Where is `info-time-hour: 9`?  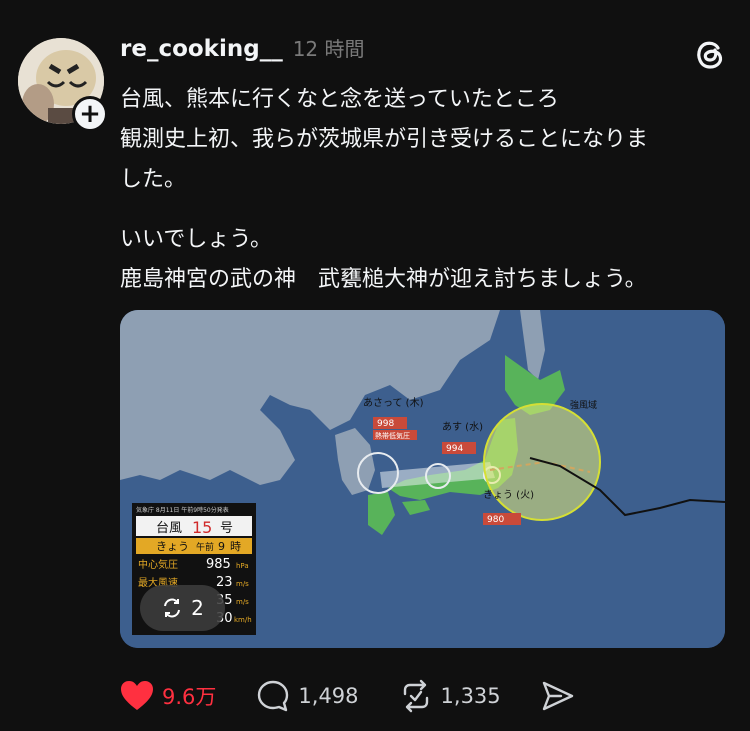
info-time-hour: 9 is located at coordinates (221, 546).